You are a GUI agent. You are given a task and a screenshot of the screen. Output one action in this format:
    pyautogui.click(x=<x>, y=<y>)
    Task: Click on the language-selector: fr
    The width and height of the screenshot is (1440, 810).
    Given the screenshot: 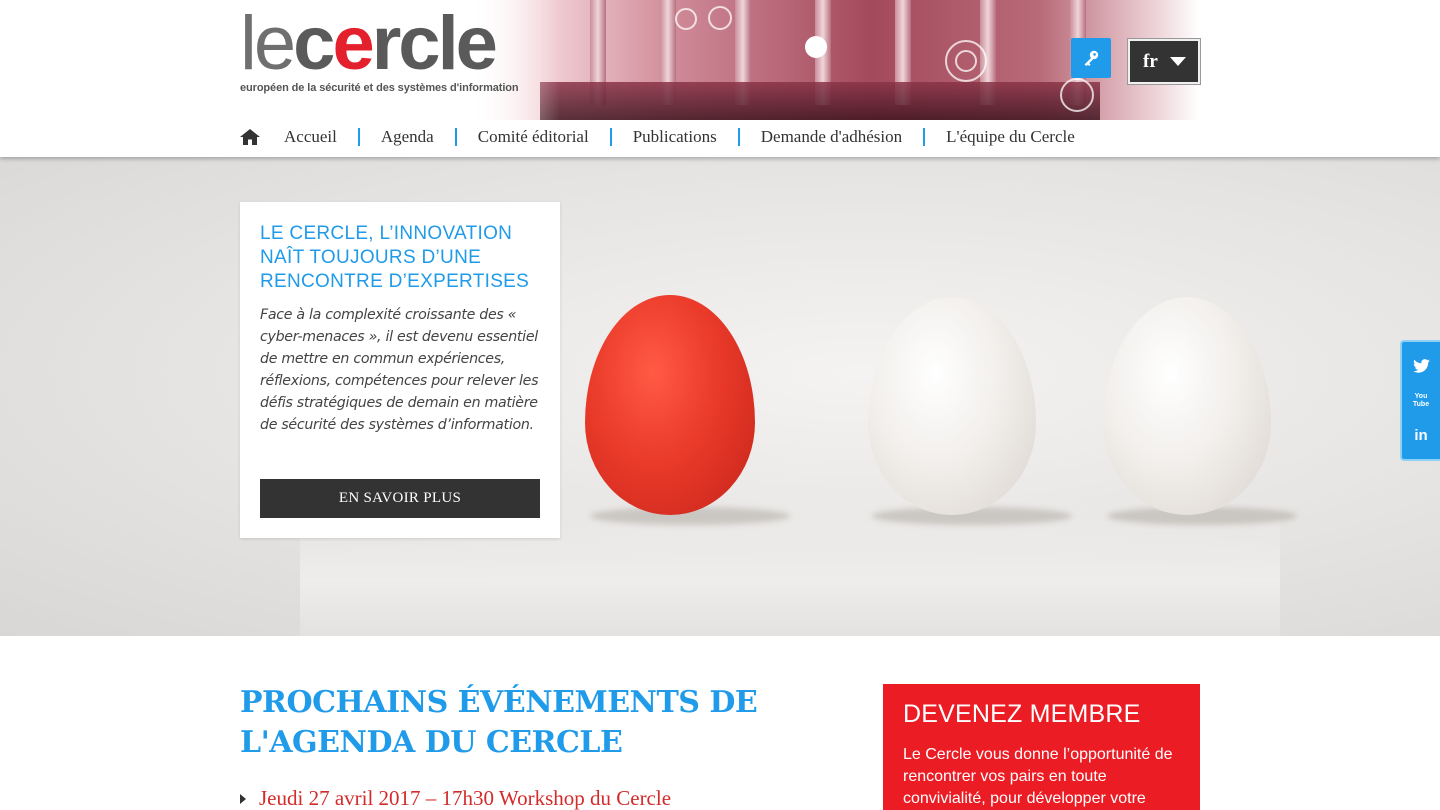 What is the action you would take?
    pyautogui.click(x=1164, y=61)
    